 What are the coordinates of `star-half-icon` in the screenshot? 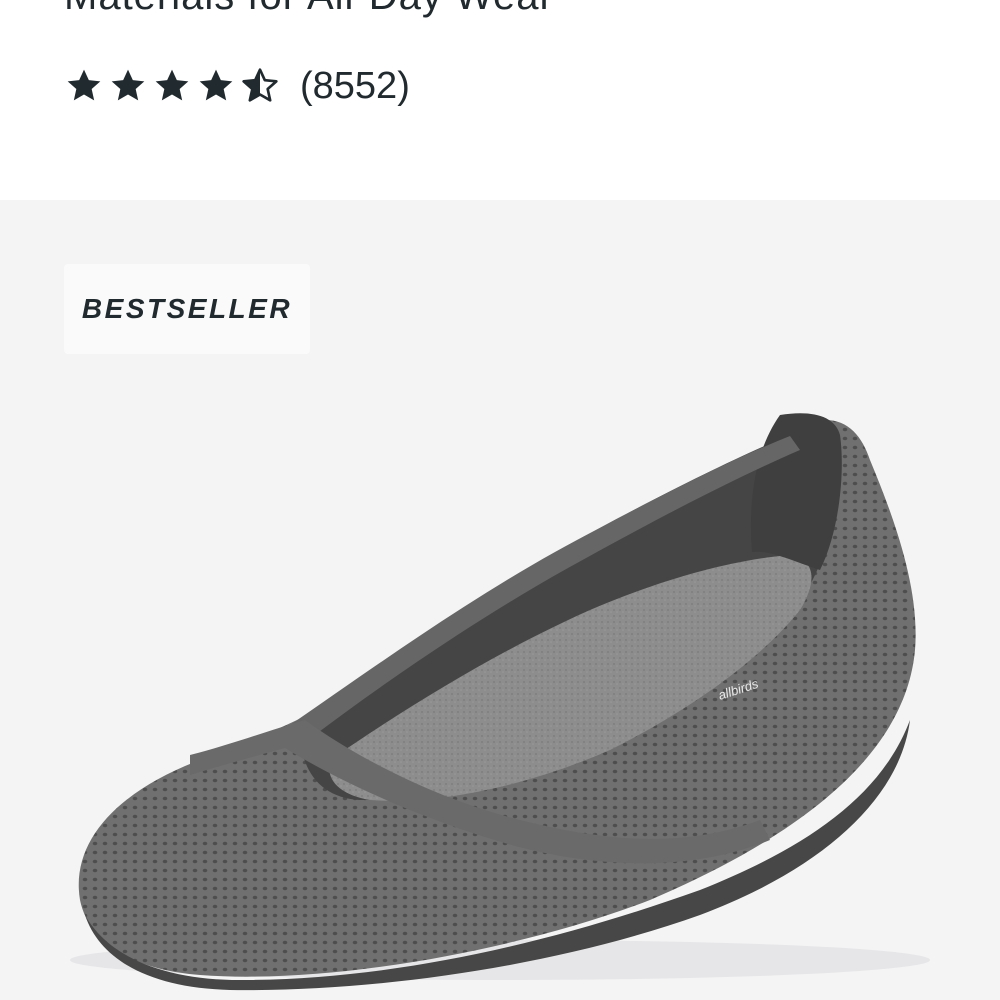 It's located at (260, 86).